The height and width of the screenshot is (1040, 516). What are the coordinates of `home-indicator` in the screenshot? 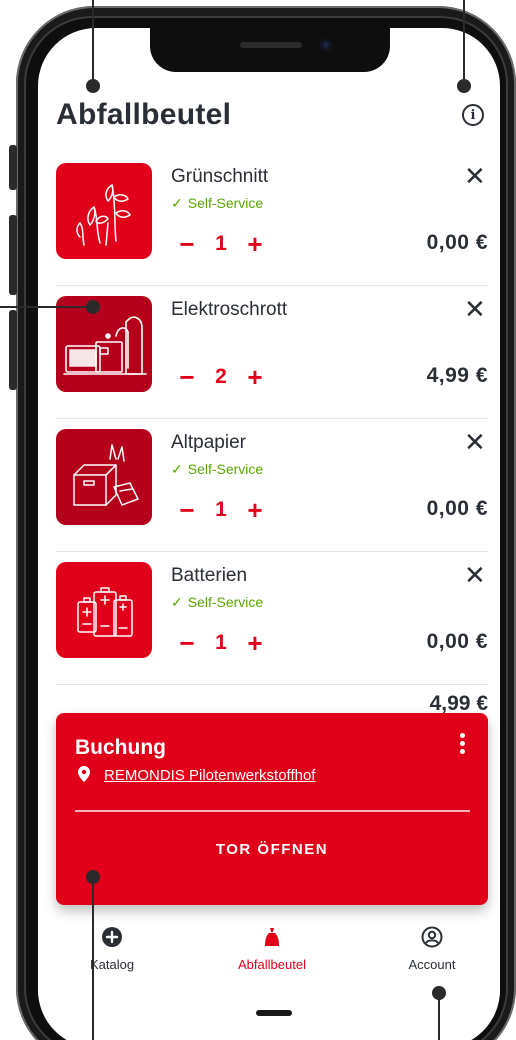 It's located at (274, 1013).